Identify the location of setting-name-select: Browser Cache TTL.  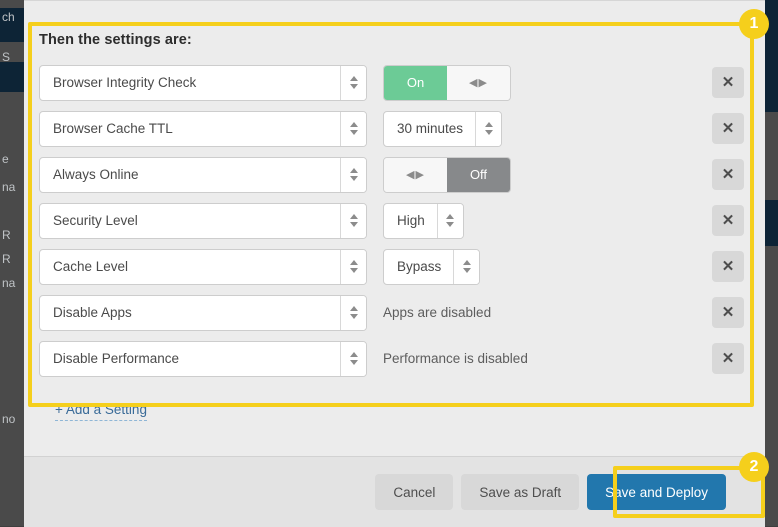
(203, 128).